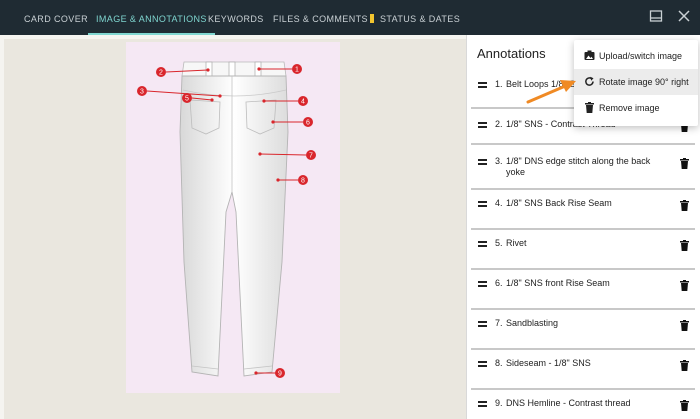  I want to click on annotation-number: 2., so click(499, 124).